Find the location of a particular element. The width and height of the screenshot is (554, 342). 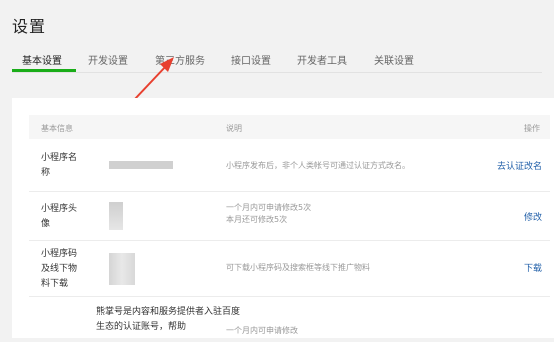

blurred-app-name is located at coordinates (141, 165).